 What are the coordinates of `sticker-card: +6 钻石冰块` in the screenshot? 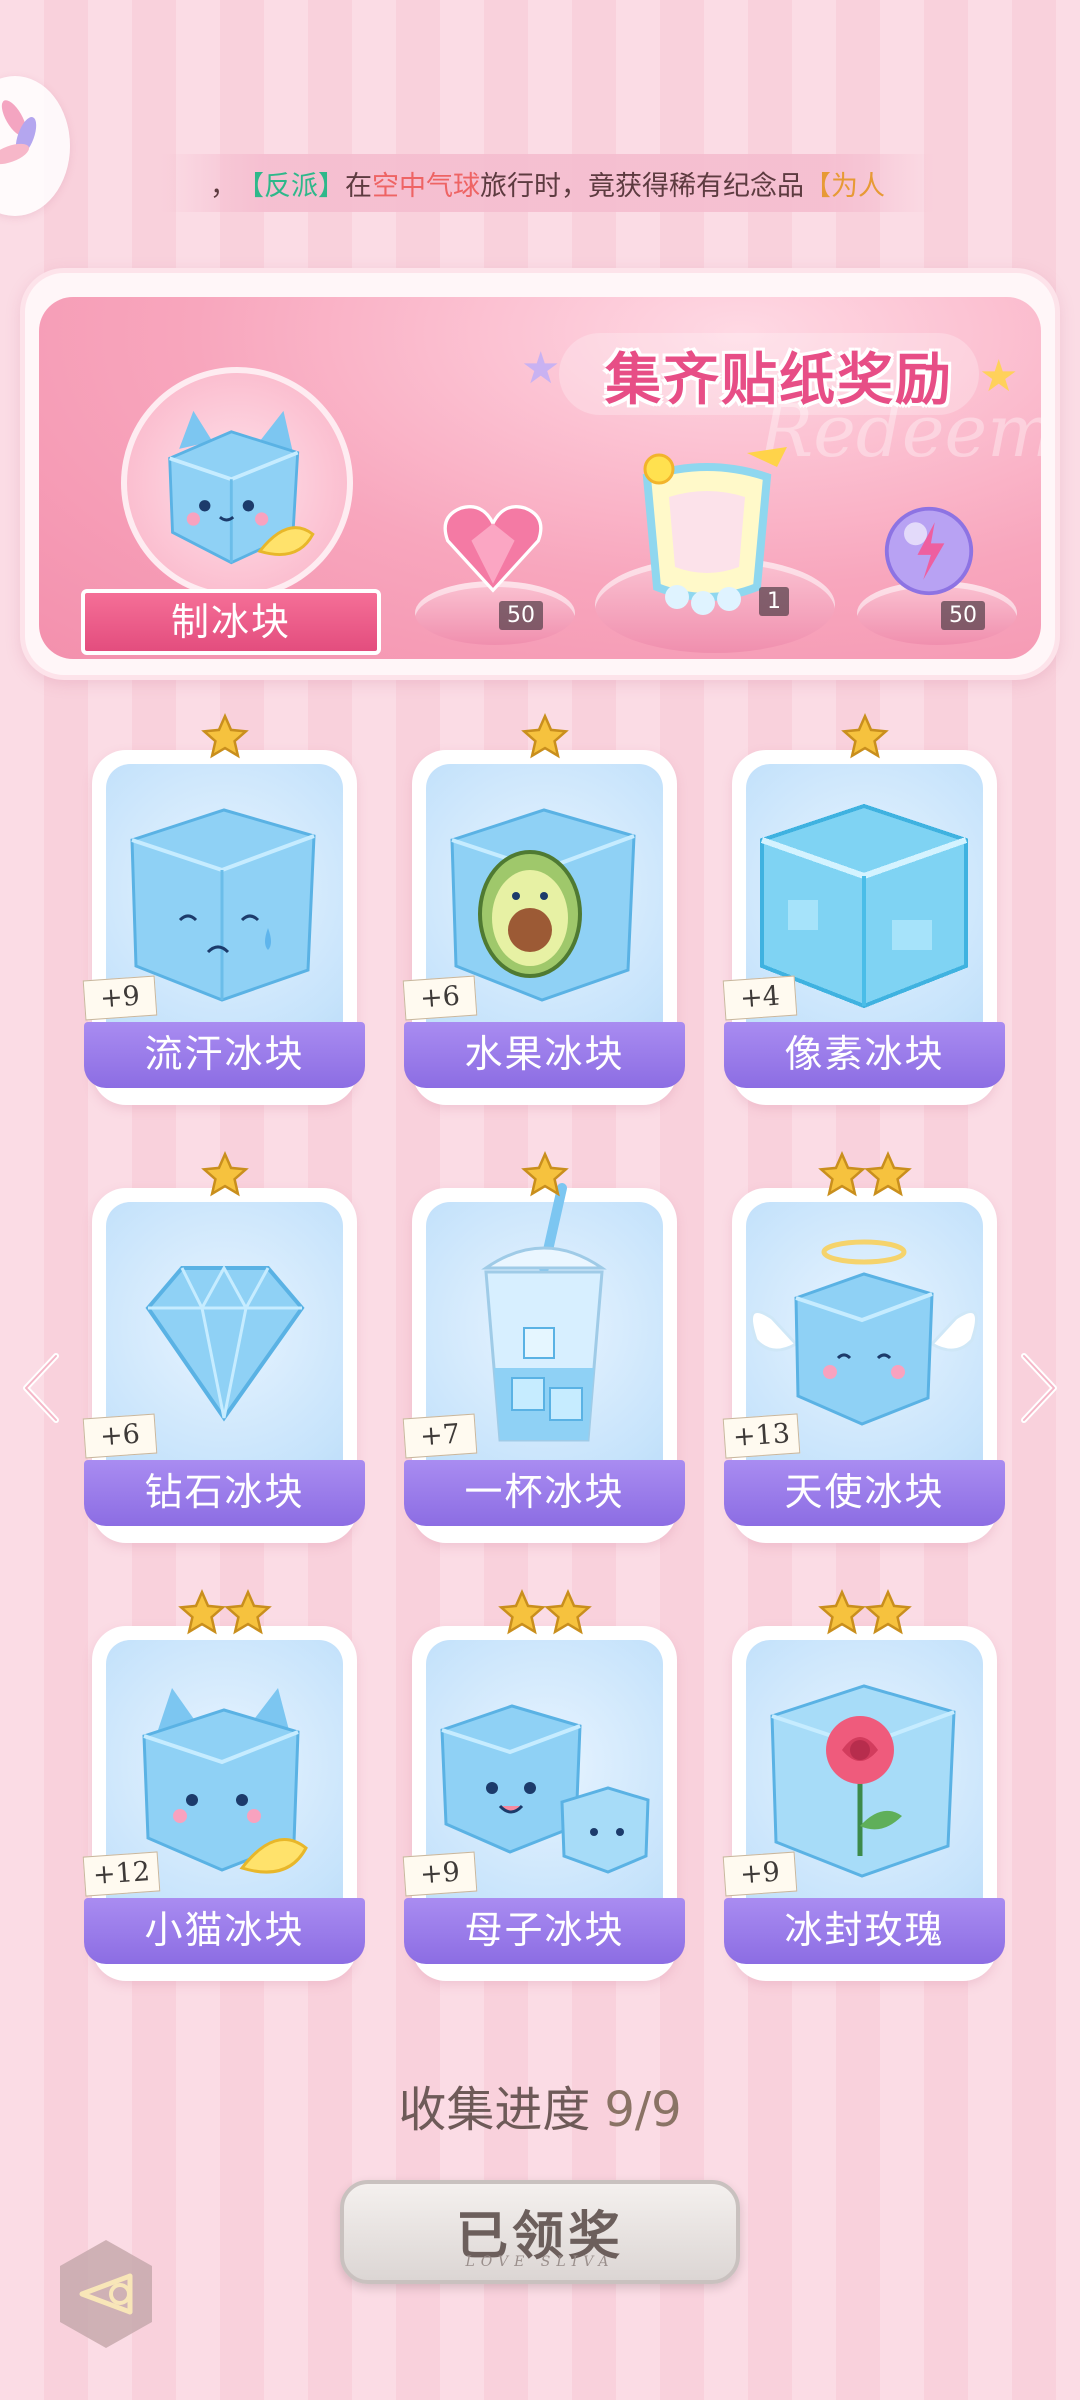 It's located at (223, 1359).